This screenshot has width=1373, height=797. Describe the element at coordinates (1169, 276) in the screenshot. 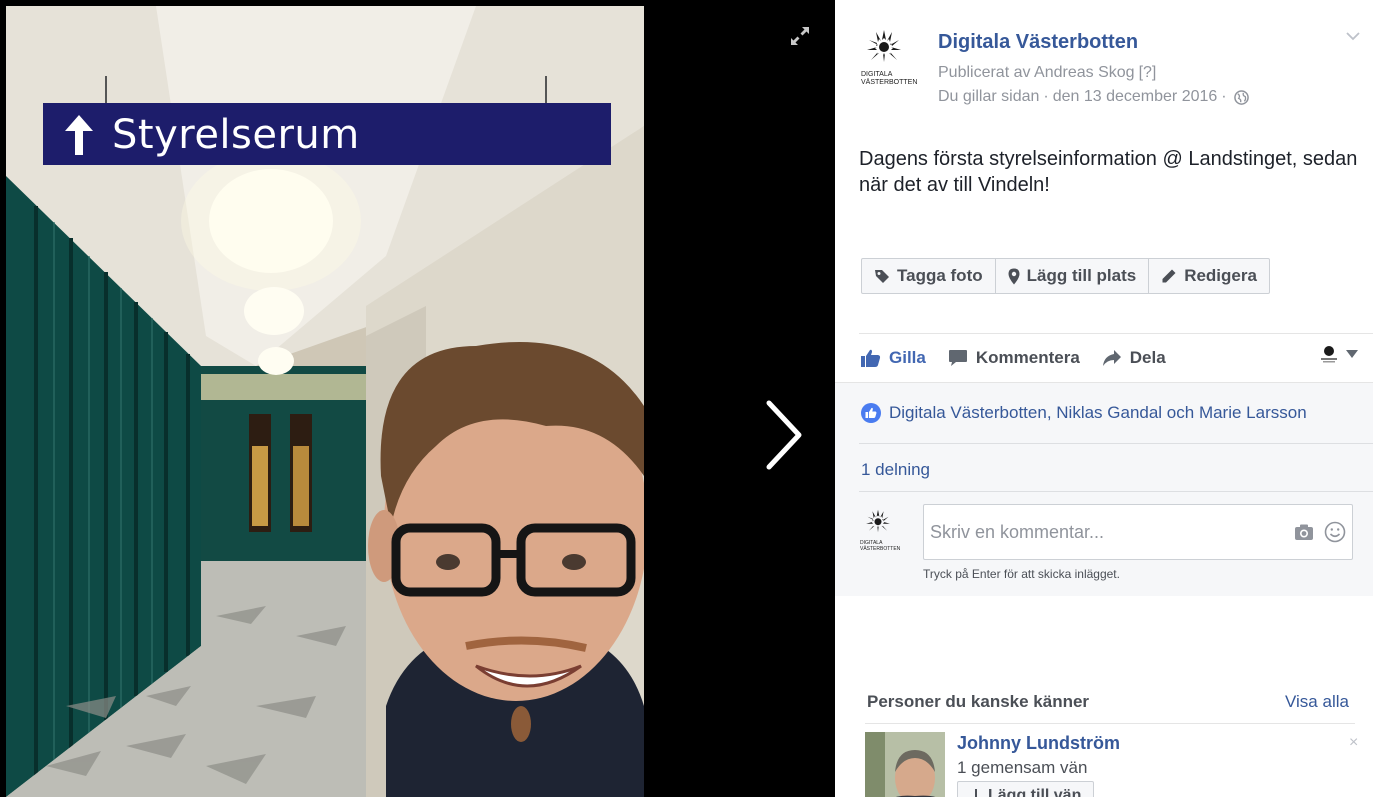

I see `pencil-icon` at that location.